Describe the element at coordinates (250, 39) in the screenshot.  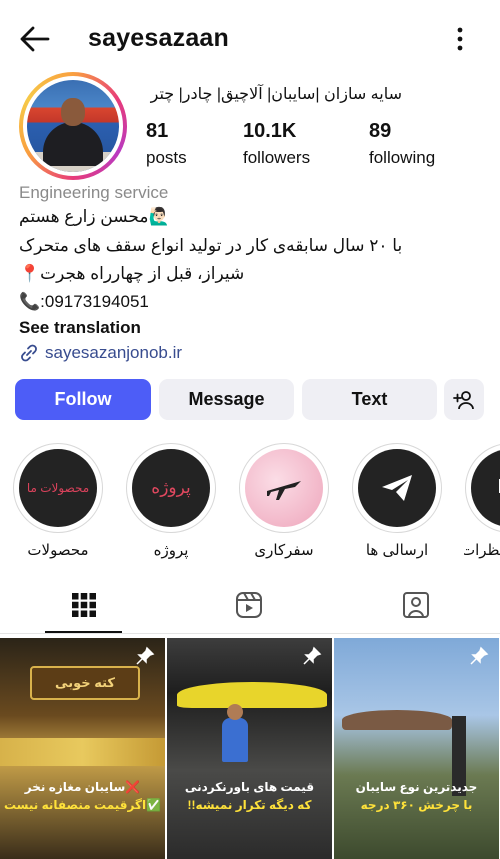
I see `top-bar: sayesazaan` at that location.